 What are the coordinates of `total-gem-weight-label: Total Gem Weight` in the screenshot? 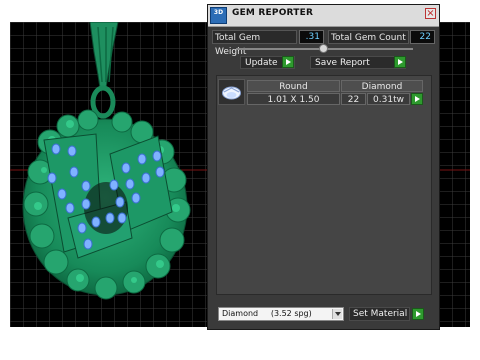 It's located at (254, 43).